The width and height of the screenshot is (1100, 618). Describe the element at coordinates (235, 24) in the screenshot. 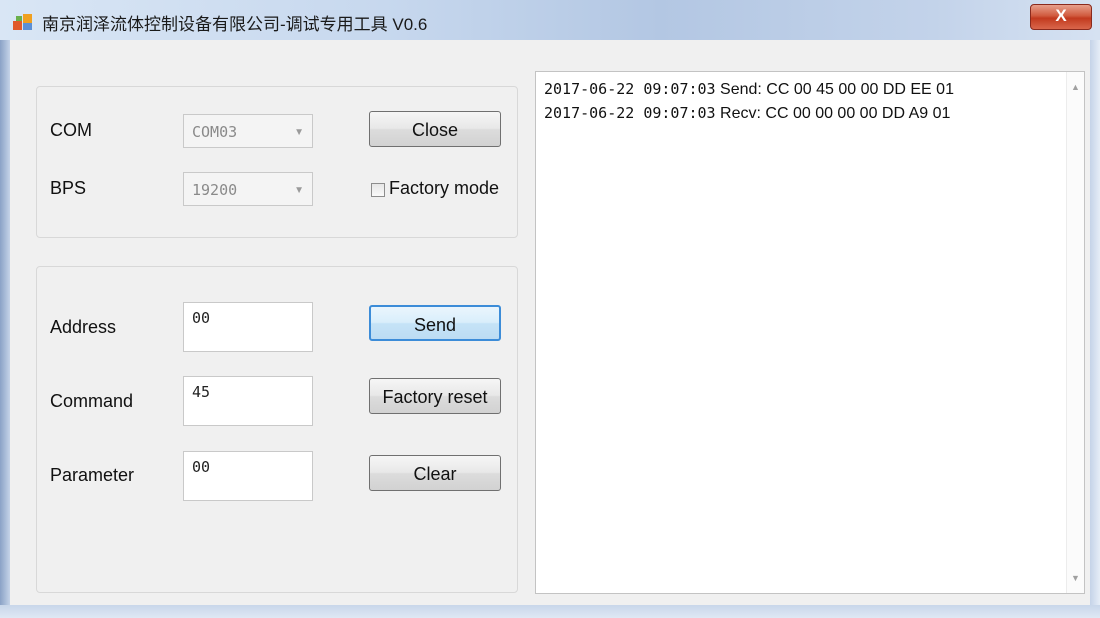

I see `window-title: 南京润泽流体控制设备有限公司-调试专用工具 V0.6` at that location.